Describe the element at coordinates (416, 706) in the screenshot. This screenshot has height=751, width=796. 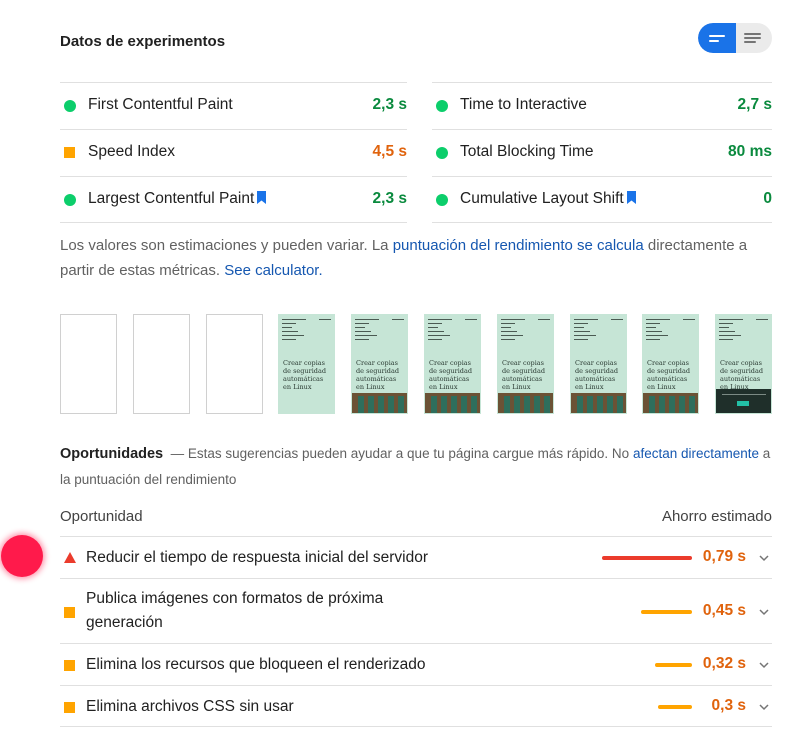
I see `opportunity-row: Elimina archivos CSS sin usar 0,3 s` at that location.